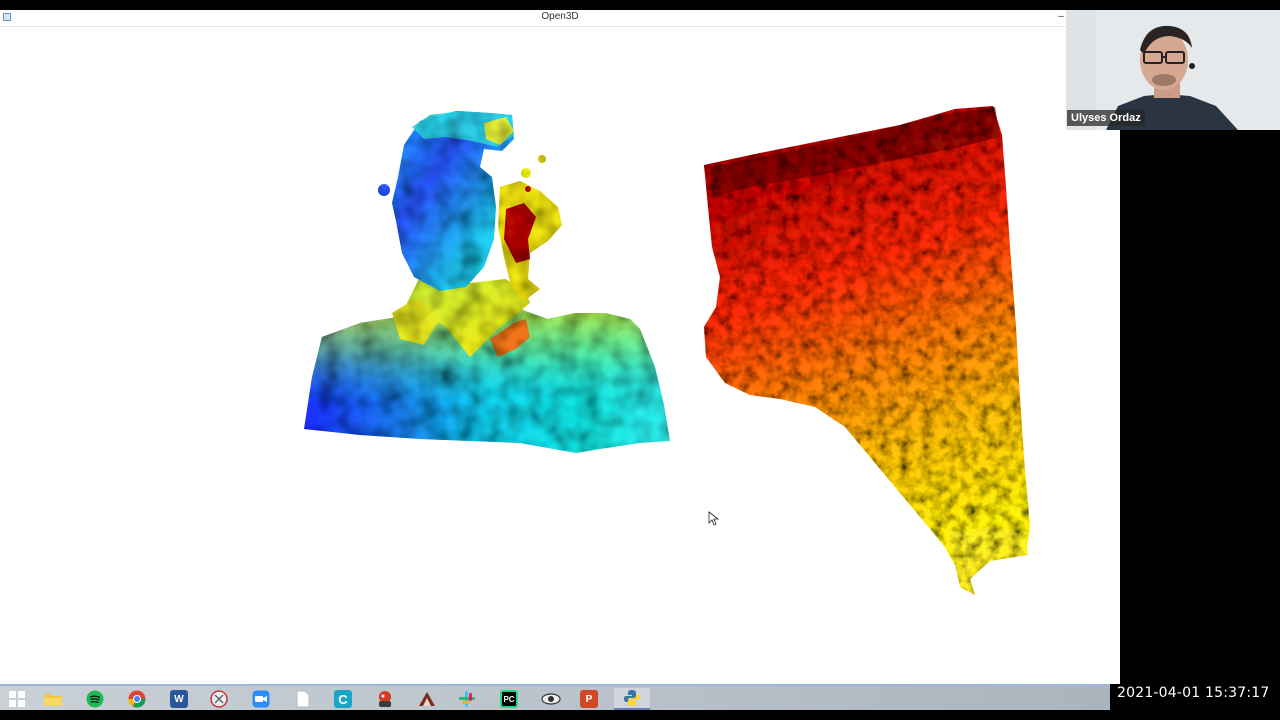  Describe the element at coordinates (95, 699) in the screenshot. I see `spotify-icon` at that location.